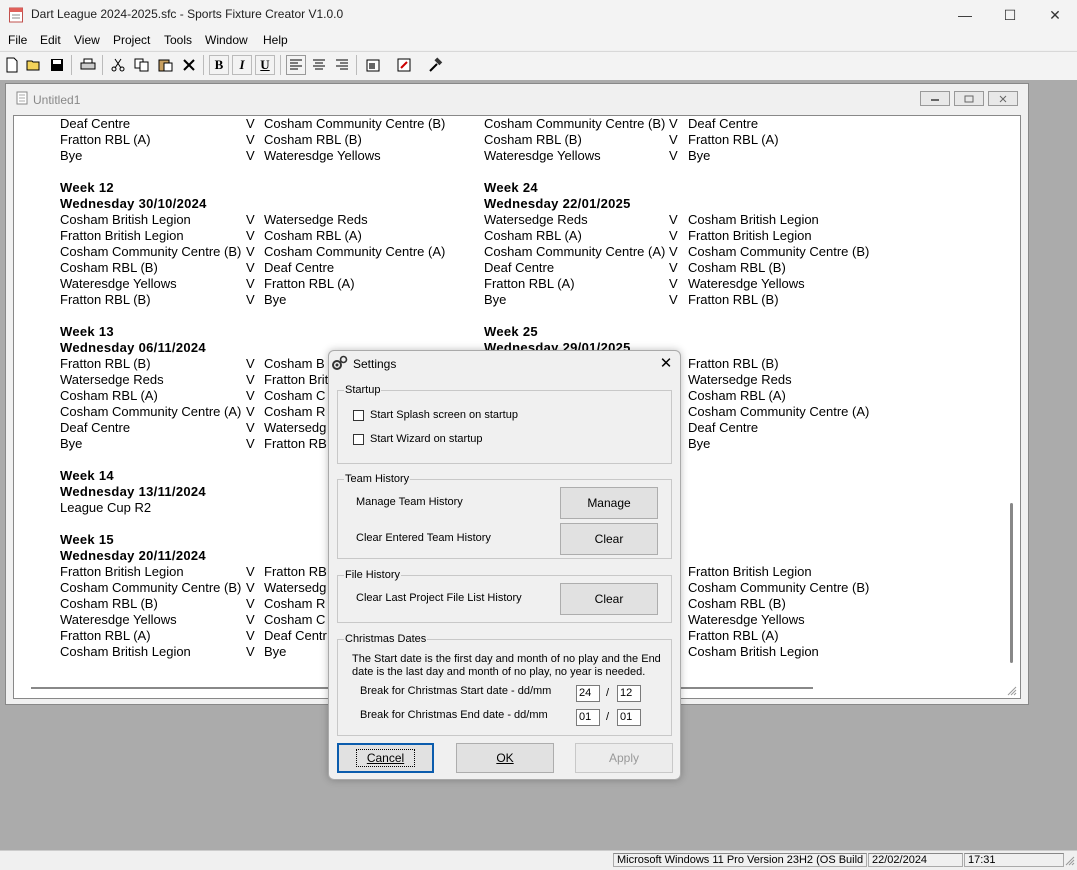 This screenshot has height=870, width=1077. Describe the element at coordinates (189, 65) in the screenshot. I see `delete-icon` at that location.